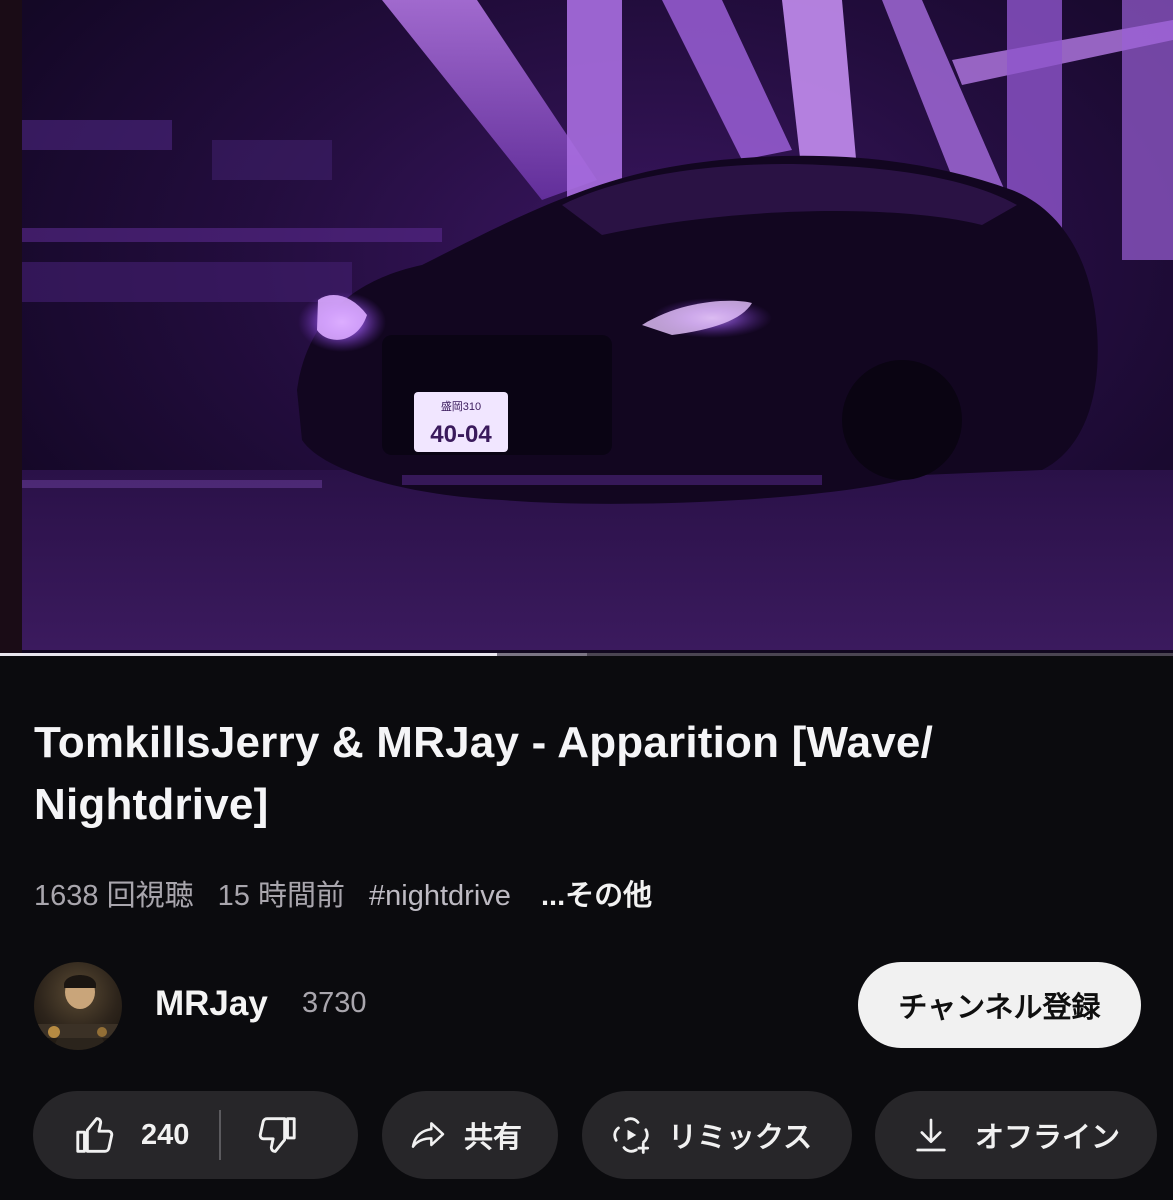 Image resolution: width=1173 pixels, height=1200 pixels. What do you see at coordinates (78, 1012) in the screenshot?
I see `avatar-photo` at bounding box center [78, 1012].